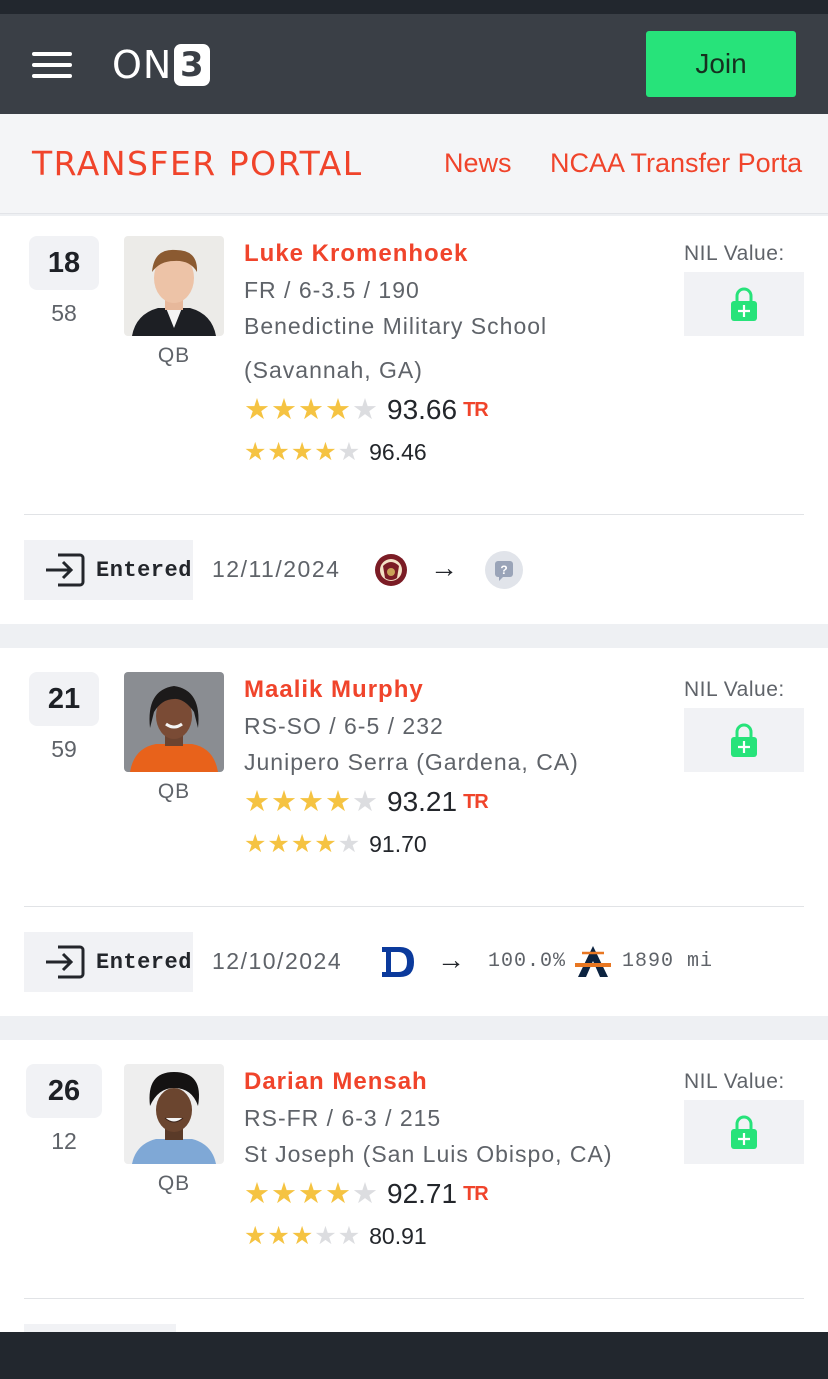  I want to click on player-school-location: (Savannah, GA), so click(333, 370).